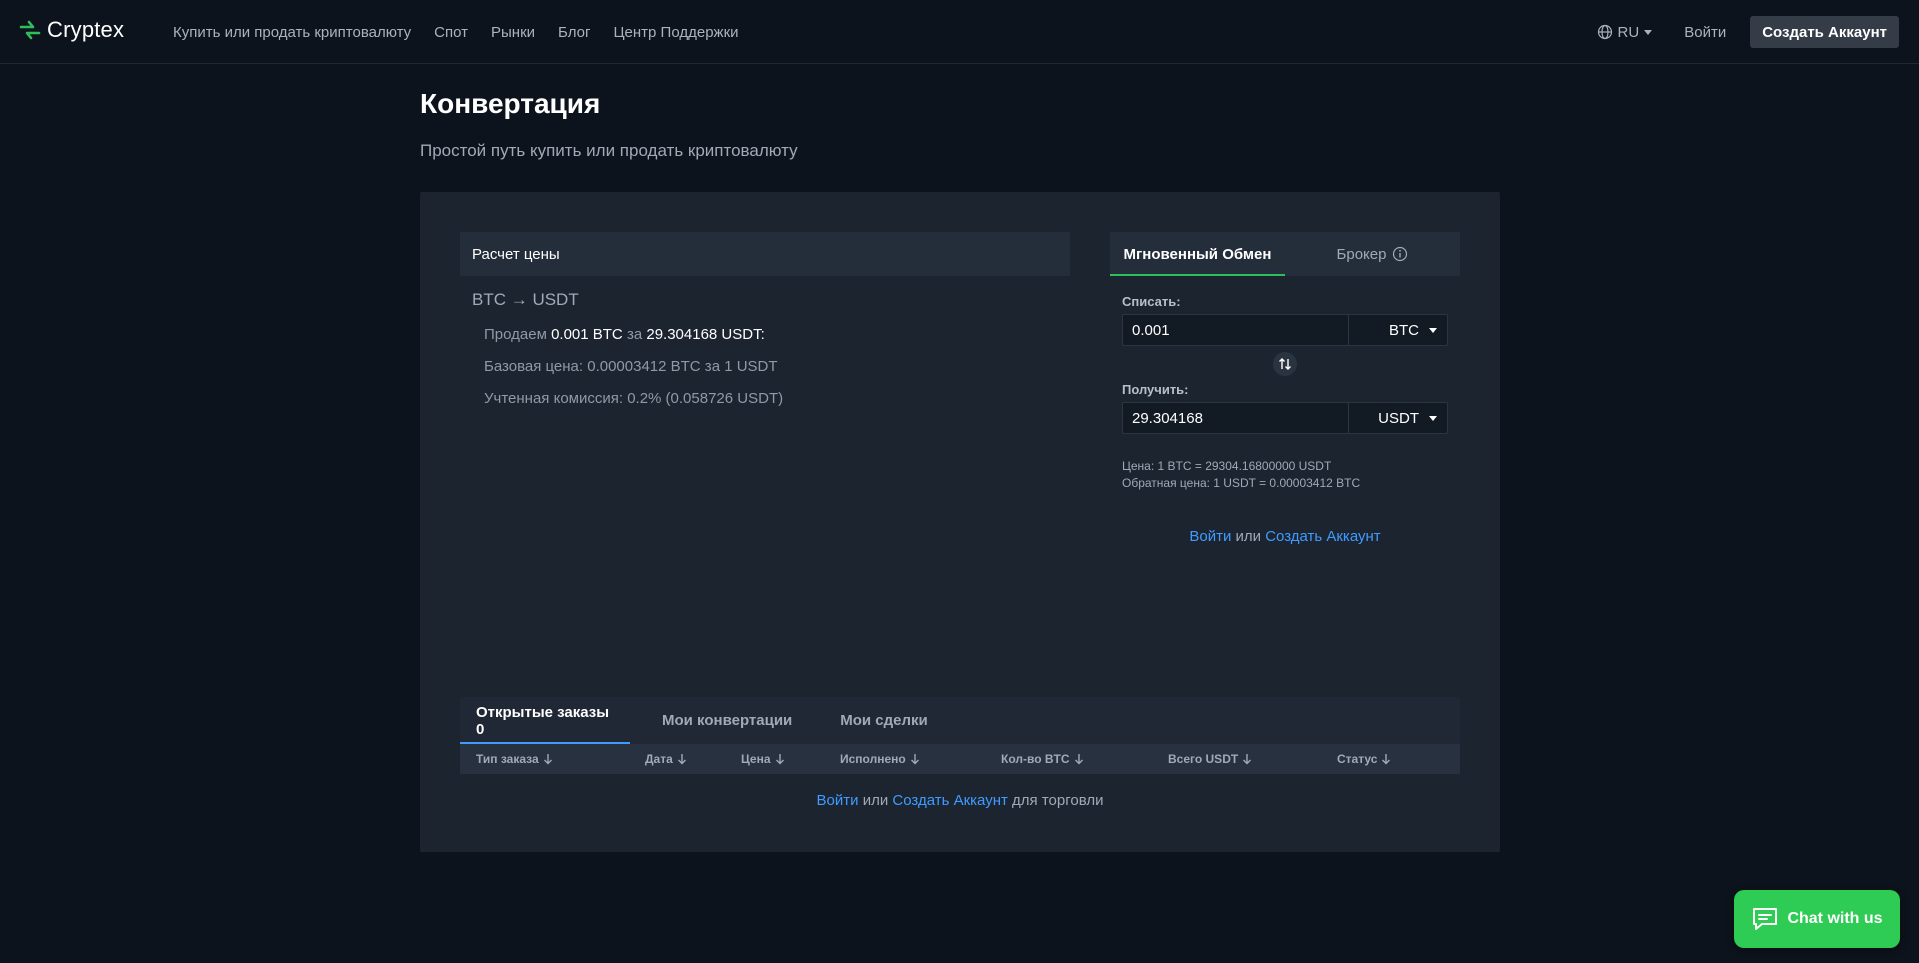 Image resolution: width=1919 pixels, height=963 pixels. Describe the element at coordinates (451, 32) in the screenshot. I see `nav-spot: Спот` at that location.